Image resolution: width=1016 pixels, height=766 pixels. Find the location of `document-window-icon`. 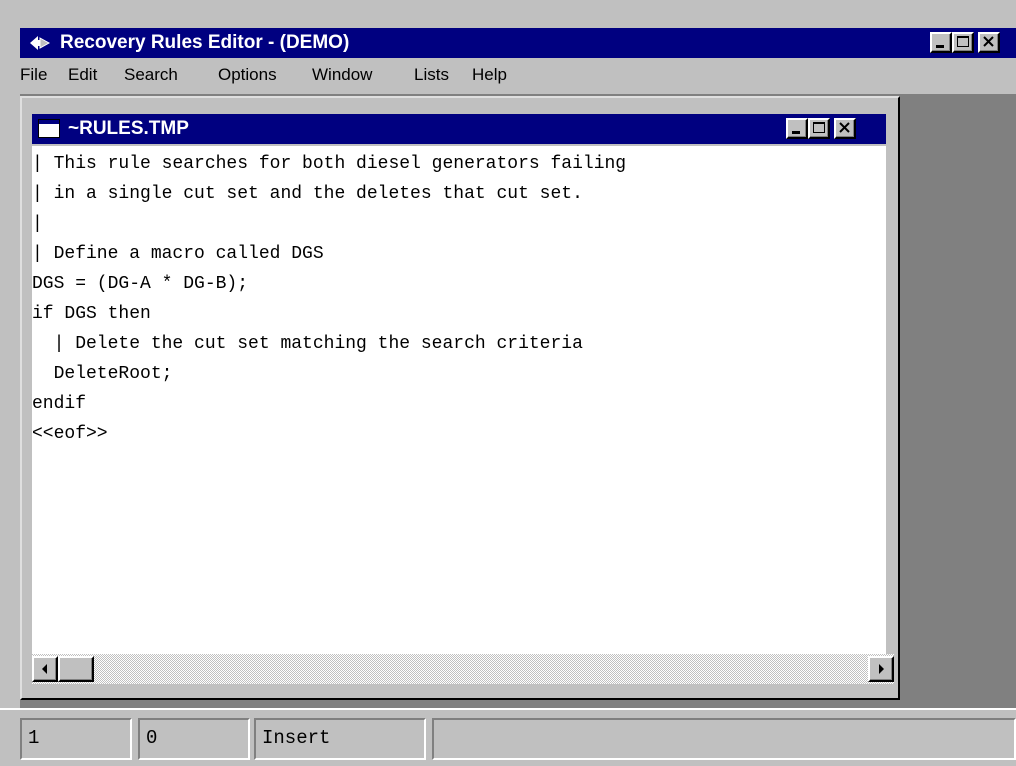

document-window-icon is located at coordinates (49, 128).